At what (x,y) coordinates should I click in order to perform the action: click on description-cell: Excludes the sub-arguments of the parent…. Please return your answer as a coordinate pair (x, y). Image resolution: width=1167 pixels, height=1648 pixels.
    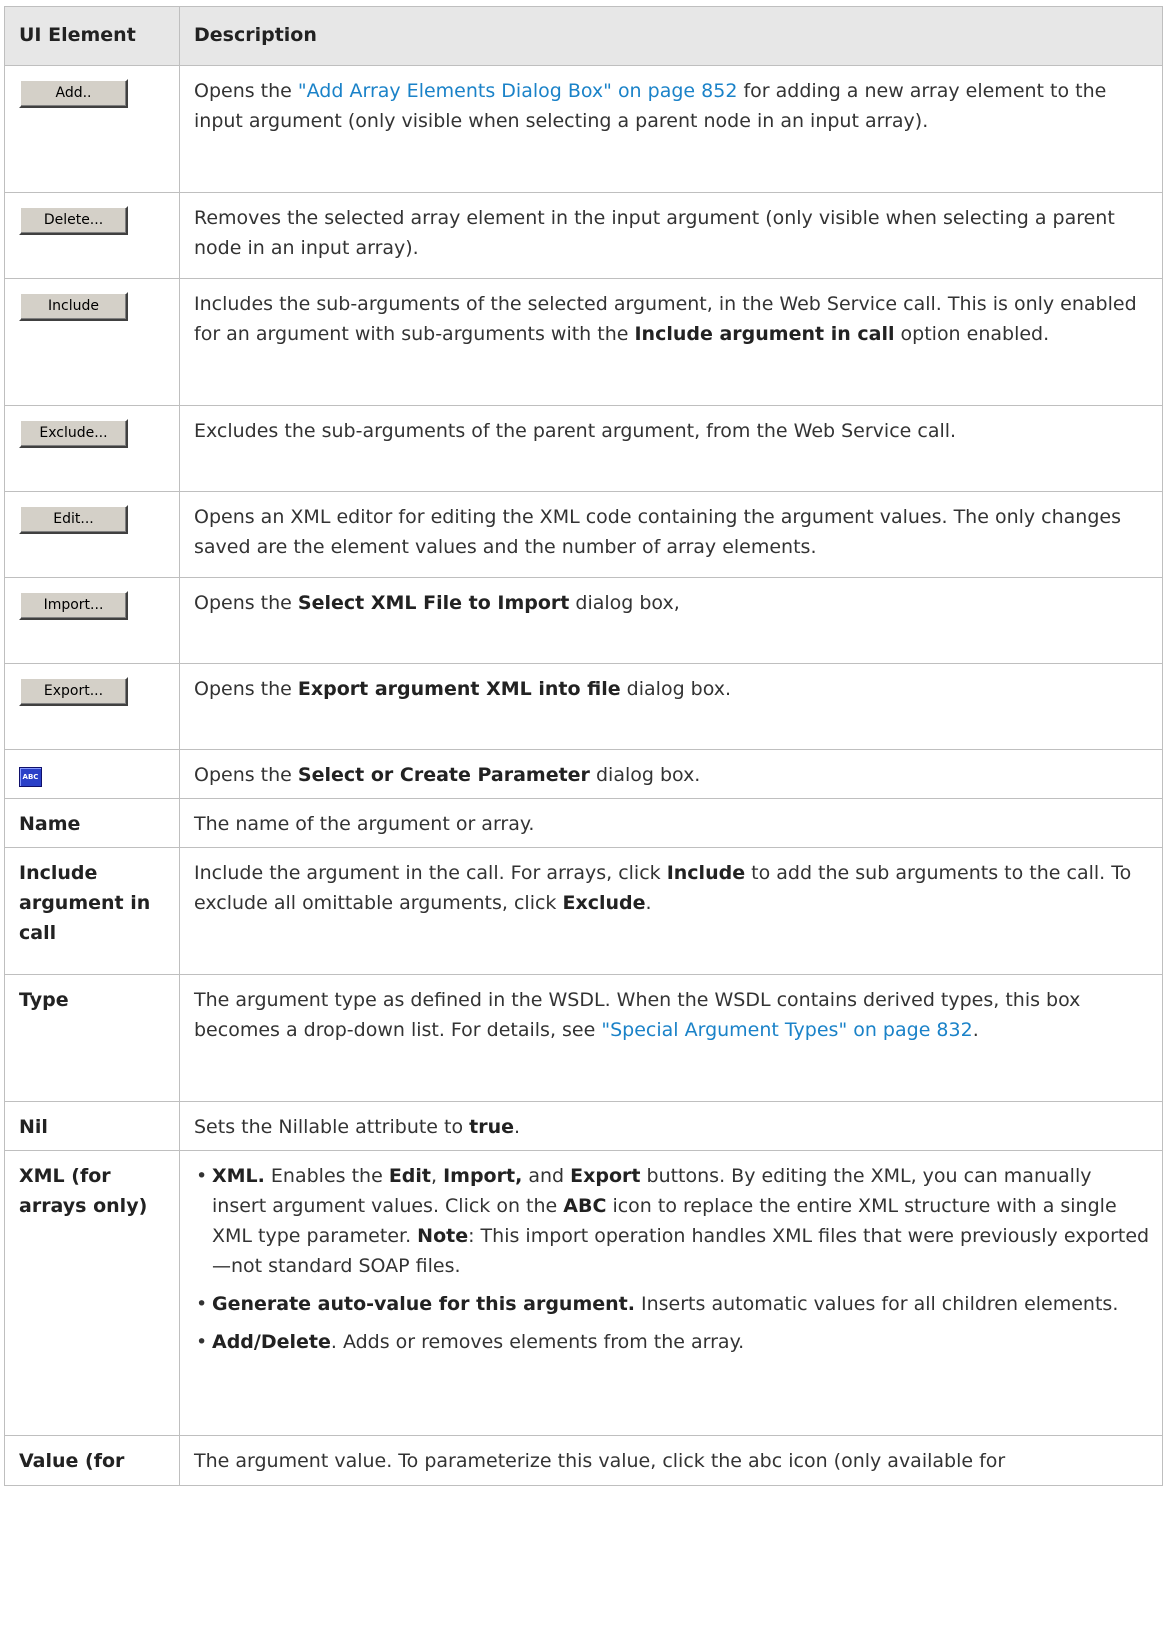
    Looking at the image, I should click on (671, 448).